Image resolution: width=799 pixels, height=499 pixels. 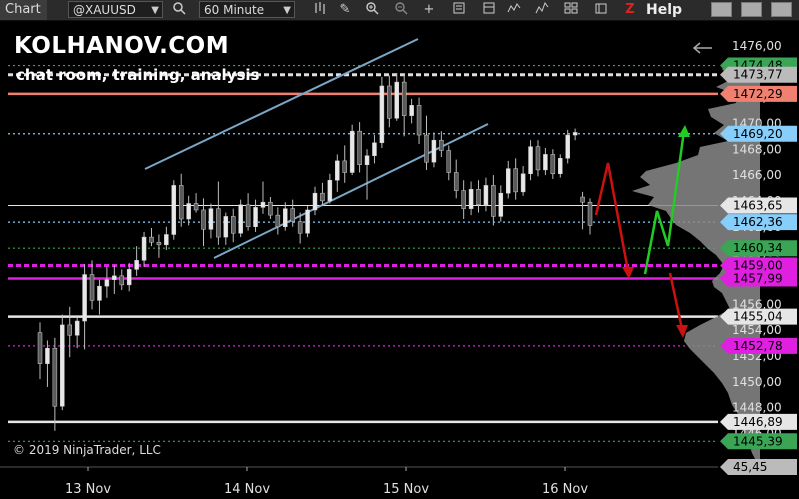 What do you see at coordinates (758, 93) in the screenshot?
I see `price-tag: 1472,29` at bounding box center [758, 93].